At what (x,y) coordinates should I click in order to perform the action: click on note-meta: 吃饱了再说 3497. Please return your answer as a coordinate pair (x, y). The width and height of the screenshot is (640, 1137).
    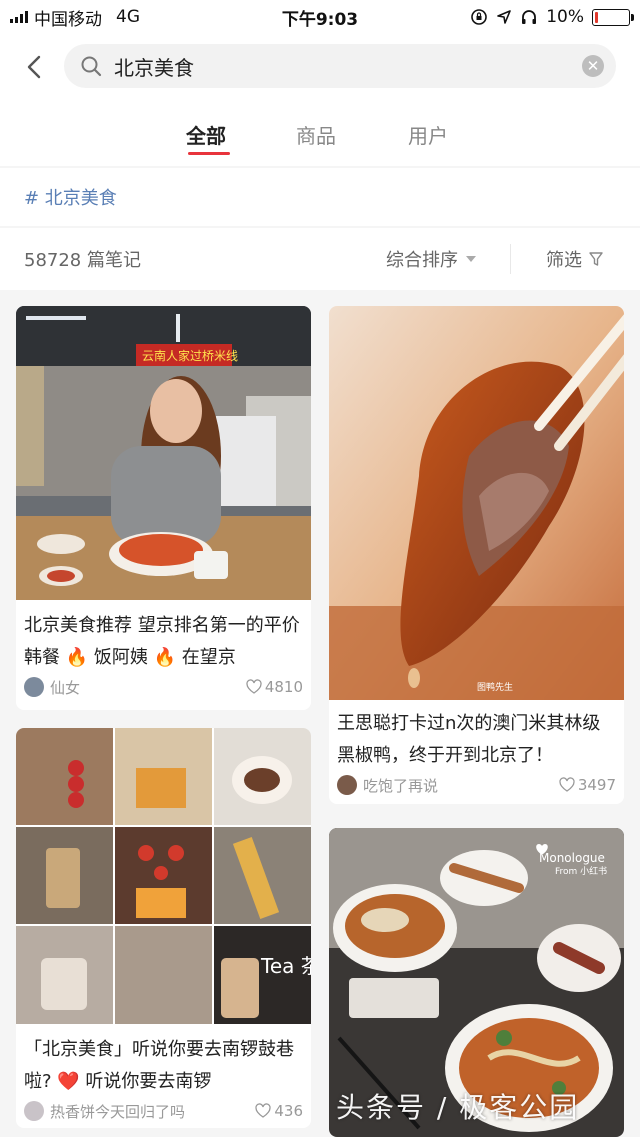
    Looking at the image, I should click on (476, 785).